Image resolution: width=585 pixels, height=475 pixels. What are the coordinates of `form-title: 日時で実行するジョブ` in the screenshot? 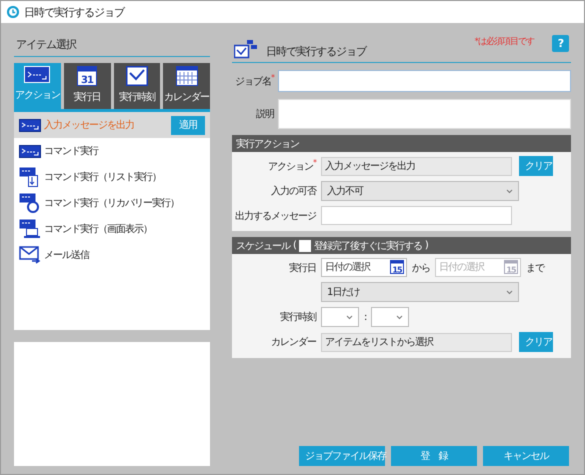 It's located at (317, 51).